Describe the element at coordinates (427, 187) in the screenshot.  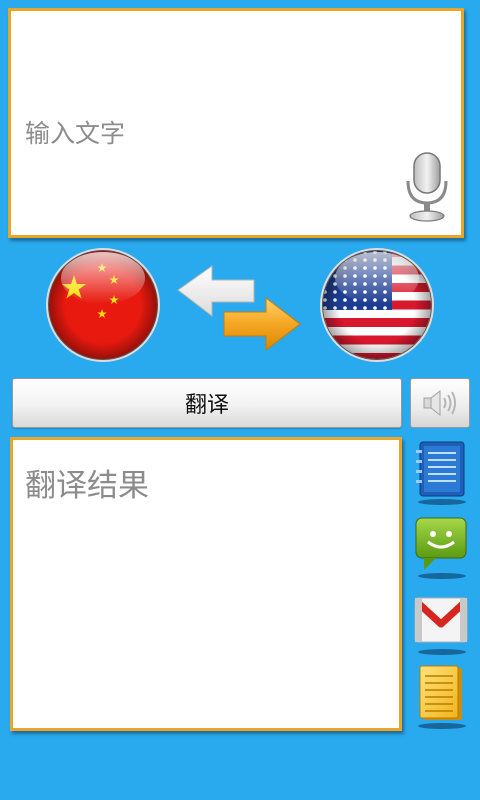
I see `microphone-icon` at that location.